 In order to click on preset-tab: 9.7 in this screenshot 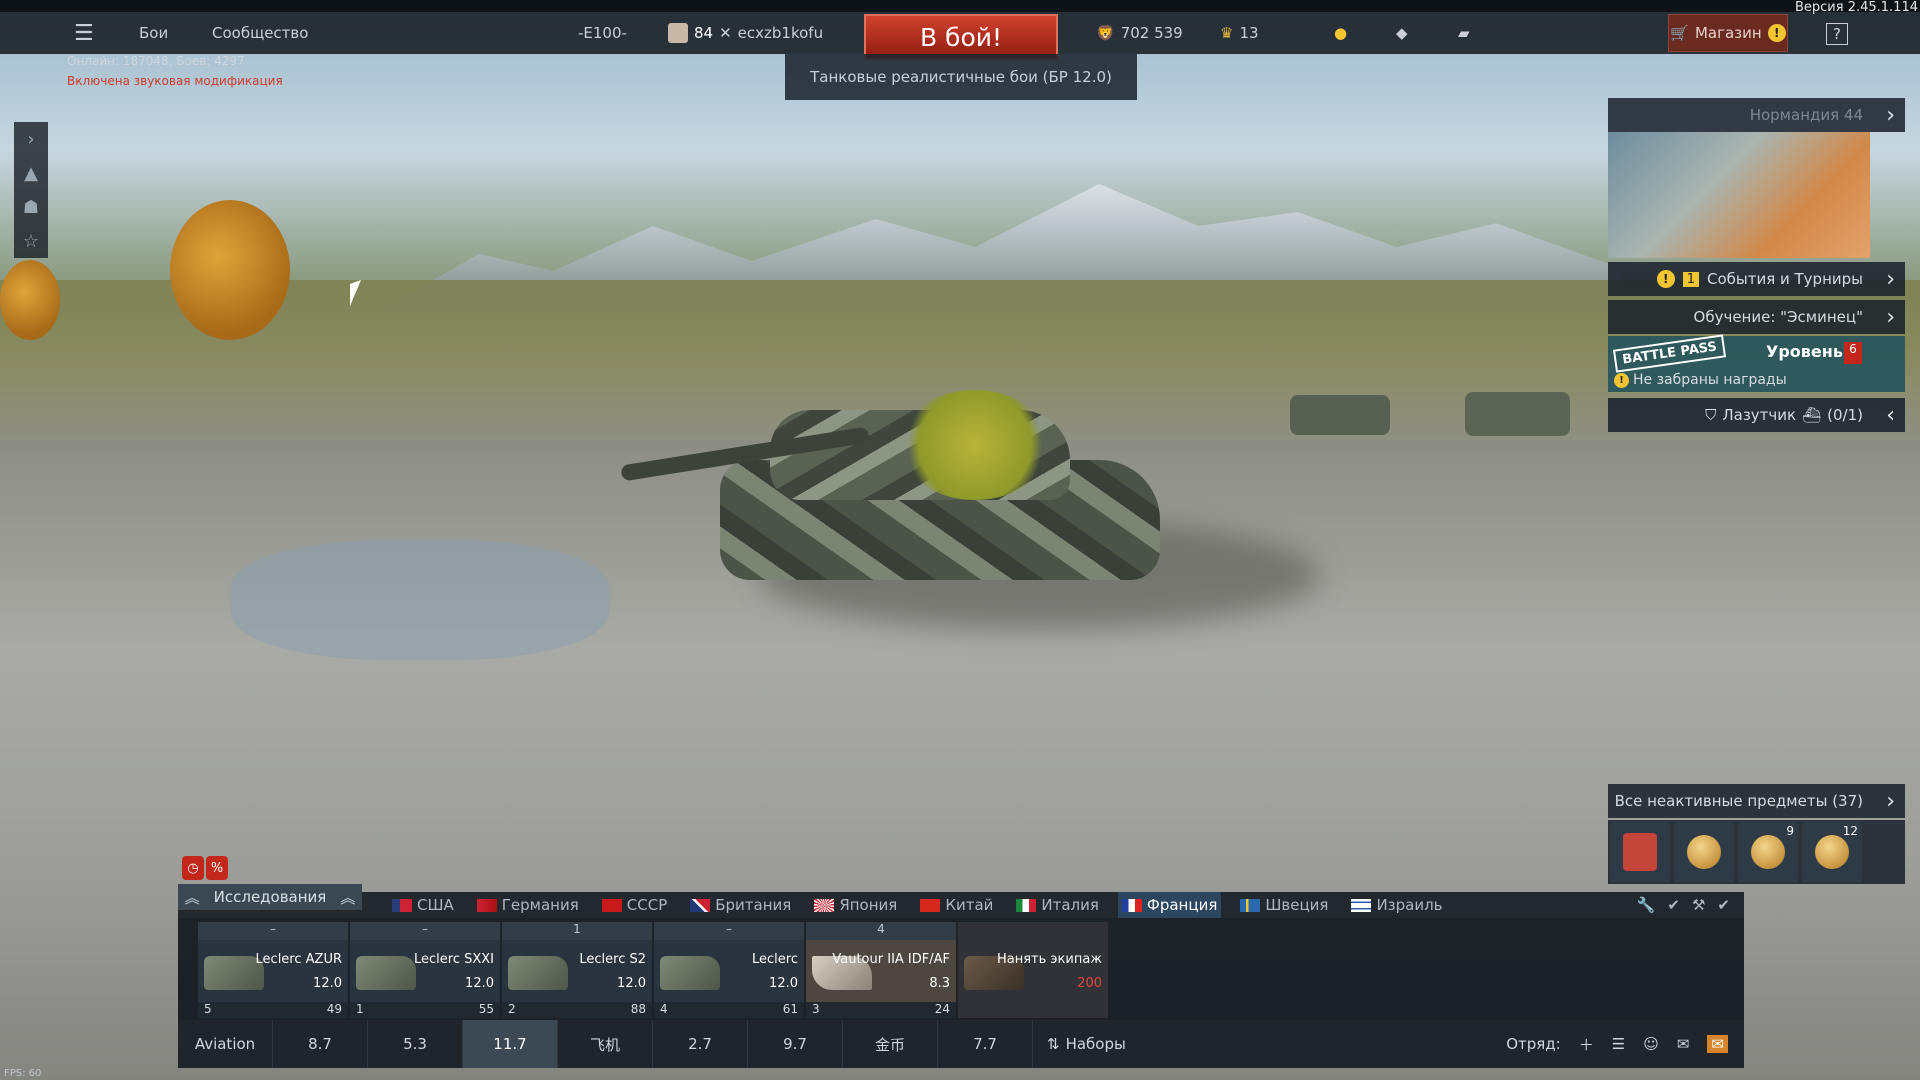, I will do `click(795, 1044)`.